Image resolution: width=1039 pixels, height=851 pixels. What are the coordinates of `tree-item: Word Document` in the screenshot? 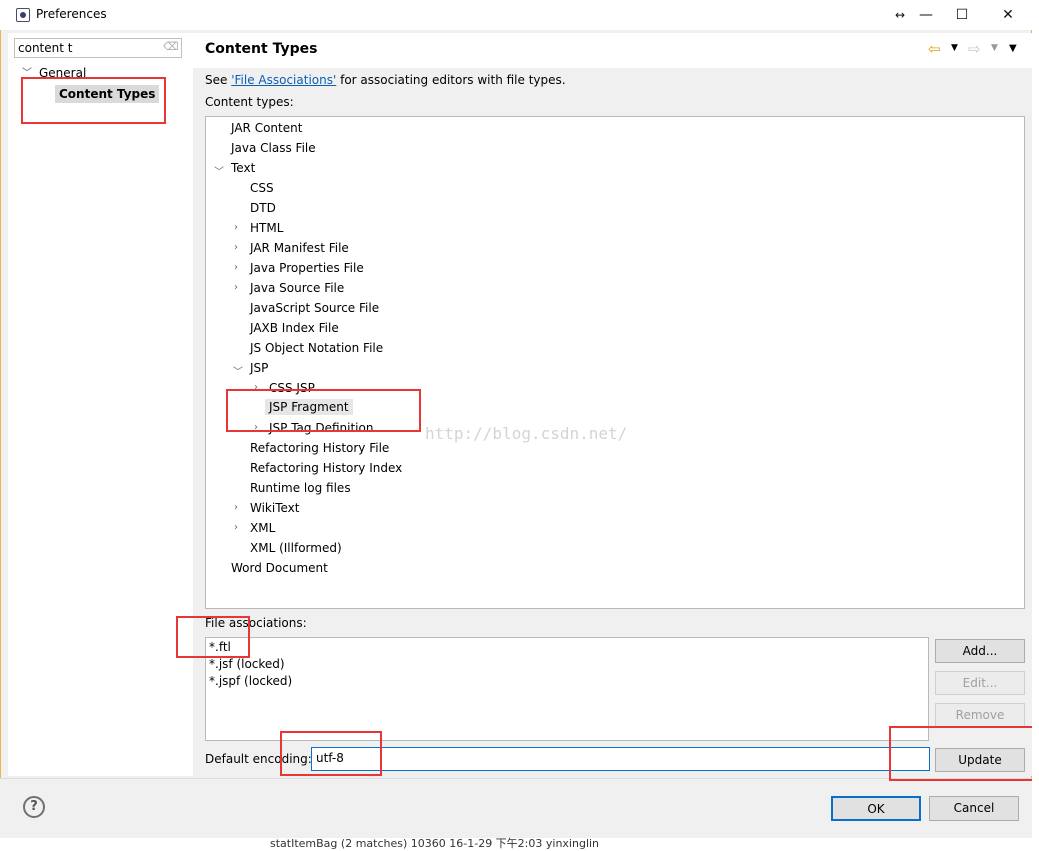 It's located at (279, 568).